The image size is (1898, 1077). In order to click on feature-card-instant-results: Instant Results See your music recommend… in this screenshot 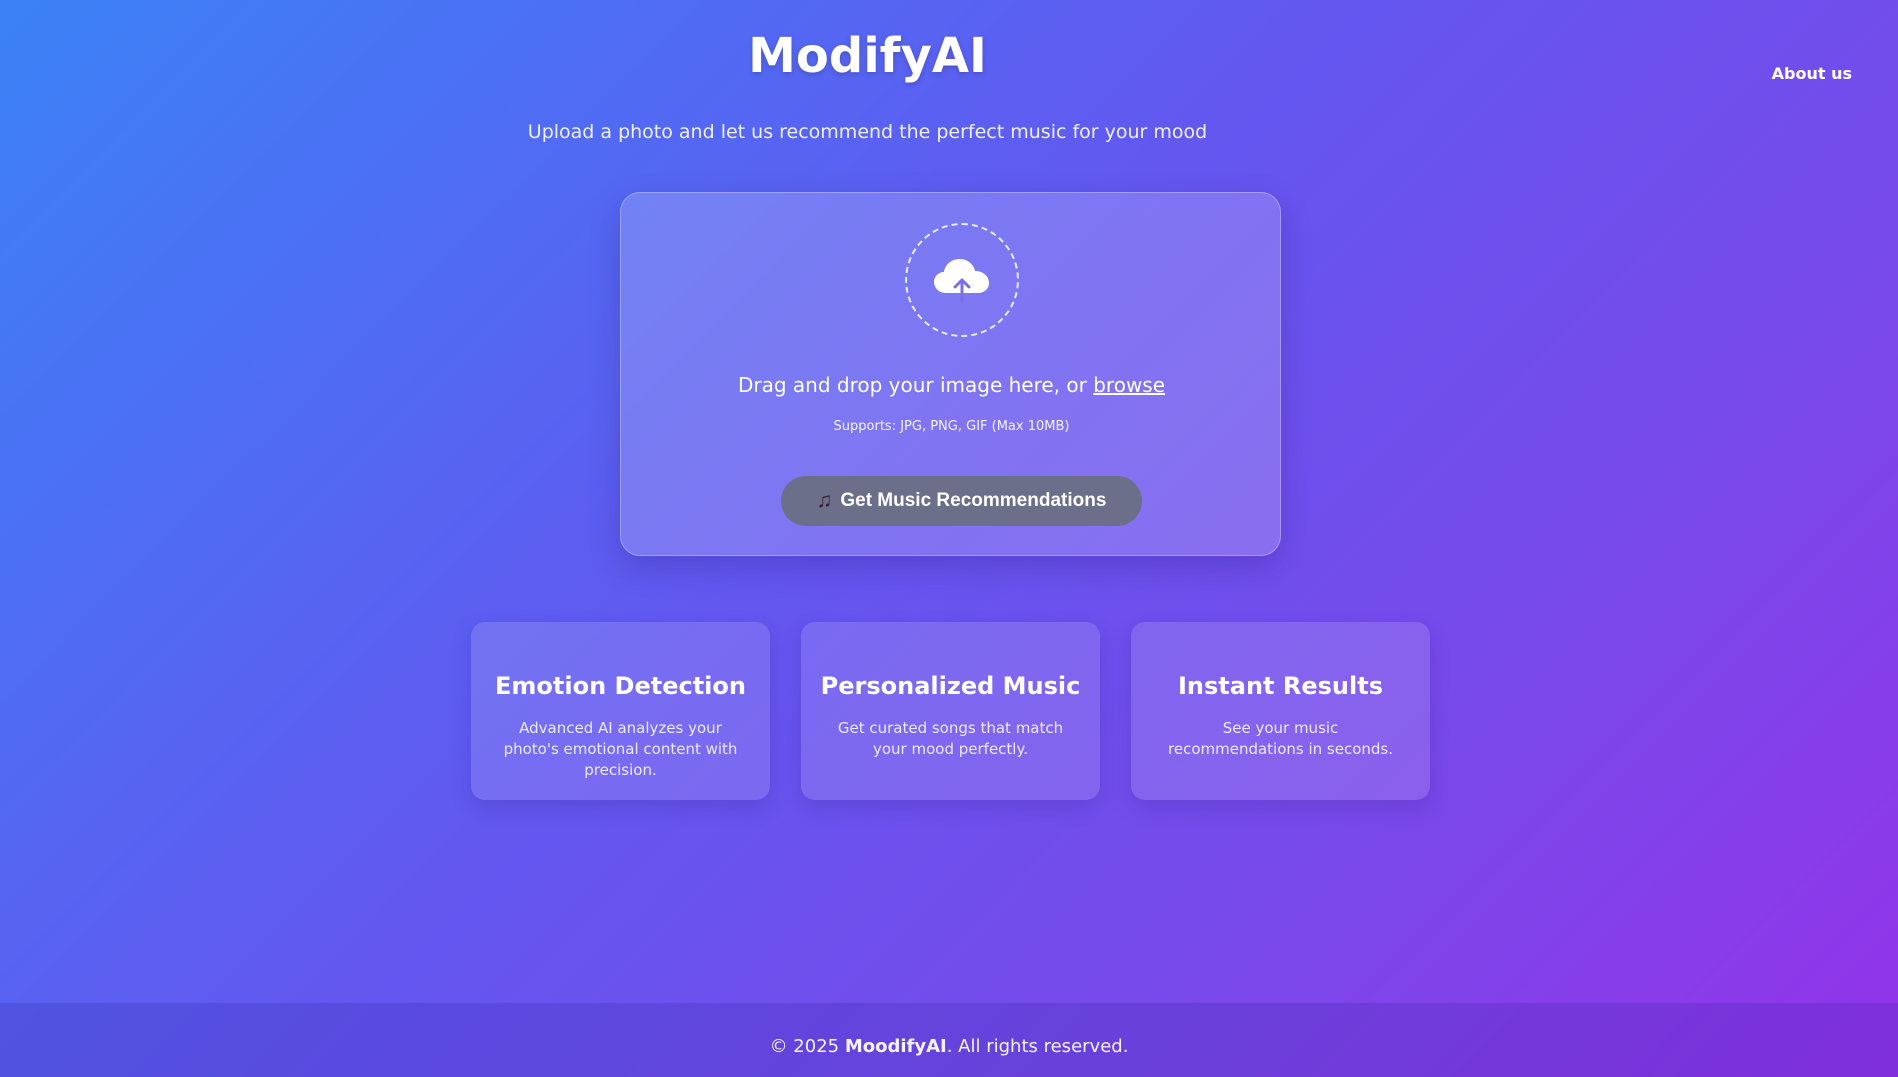, I will do `click(1280, 711)`.